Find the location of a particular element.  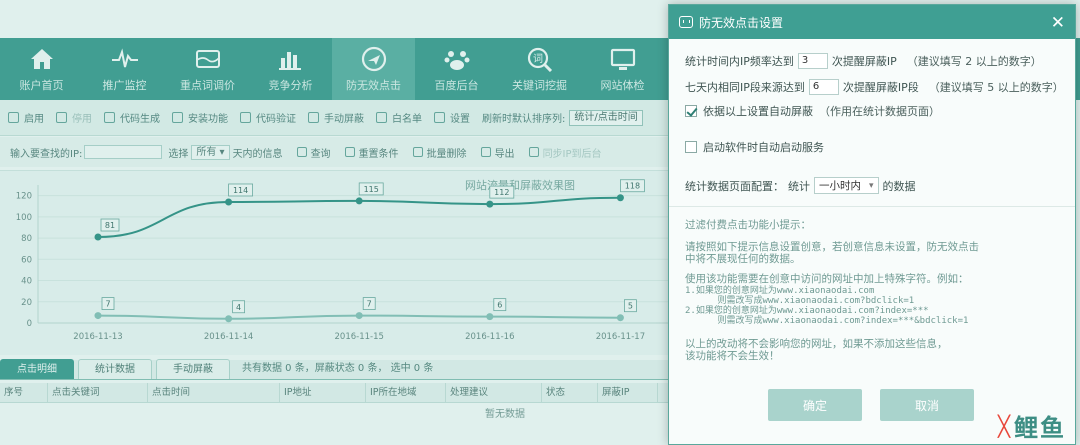

ip-frequency-suffix: 次提醒屏蔽IP is located at coordinates (864, 61).